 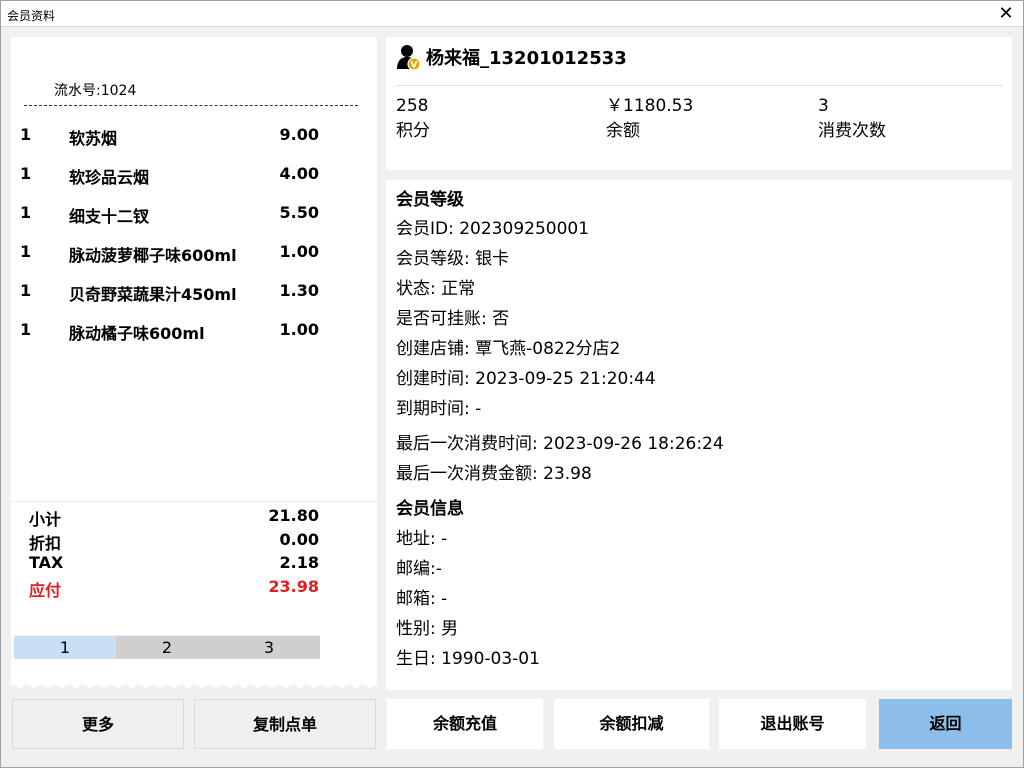 What do you see at coordinates (631, 724) in the screenshot?
I see `deduct-button: 余额扣减` at bounding box center [631, 724].